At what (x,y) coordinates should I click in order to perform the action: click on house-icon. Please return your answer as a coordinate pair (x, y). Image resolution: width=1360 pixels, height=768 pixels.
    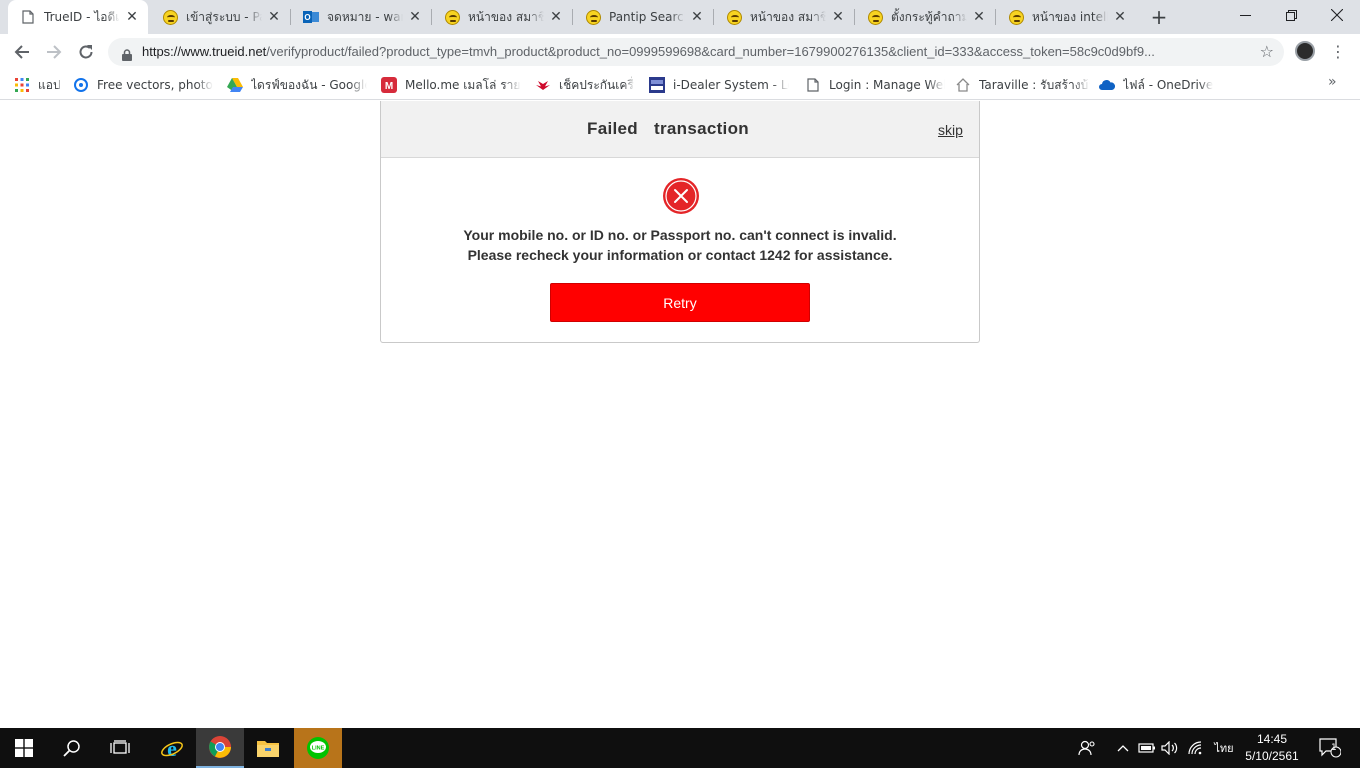
    Looking at the image, I should click on (963, 85).